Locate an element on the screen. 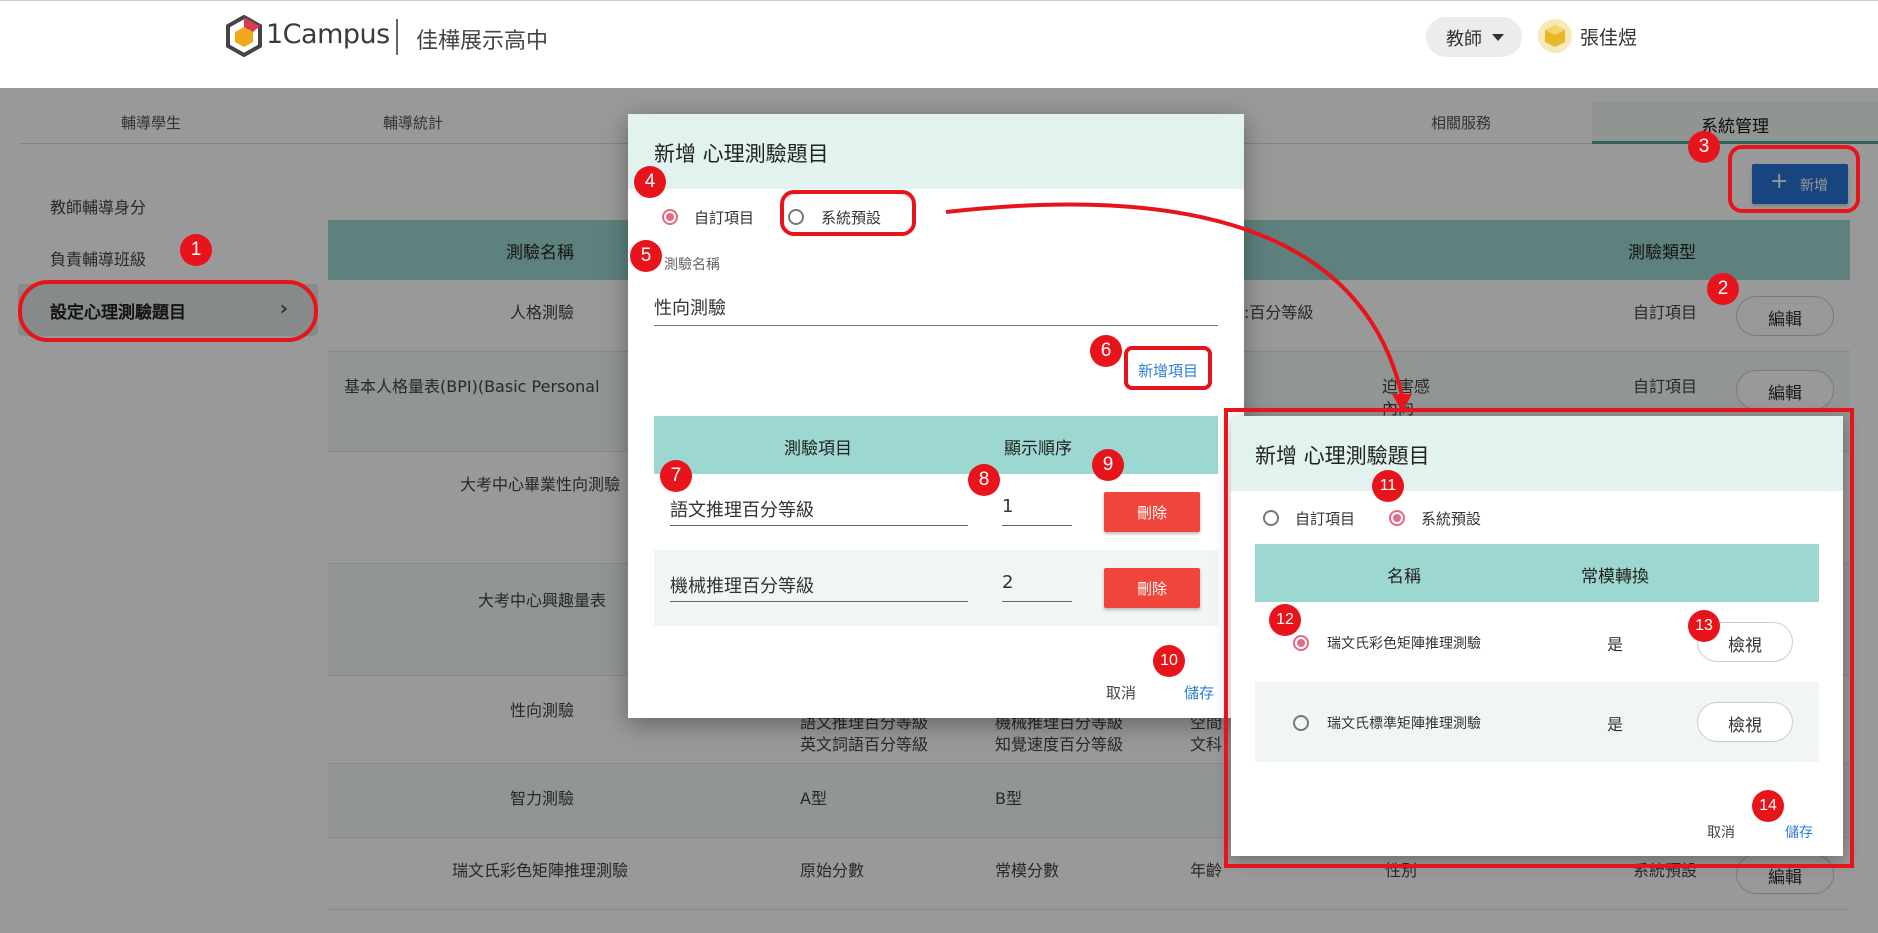 The width and height of the screenshot is (1878, 933). highlight-system-radio is located at coordinates (848, 213).